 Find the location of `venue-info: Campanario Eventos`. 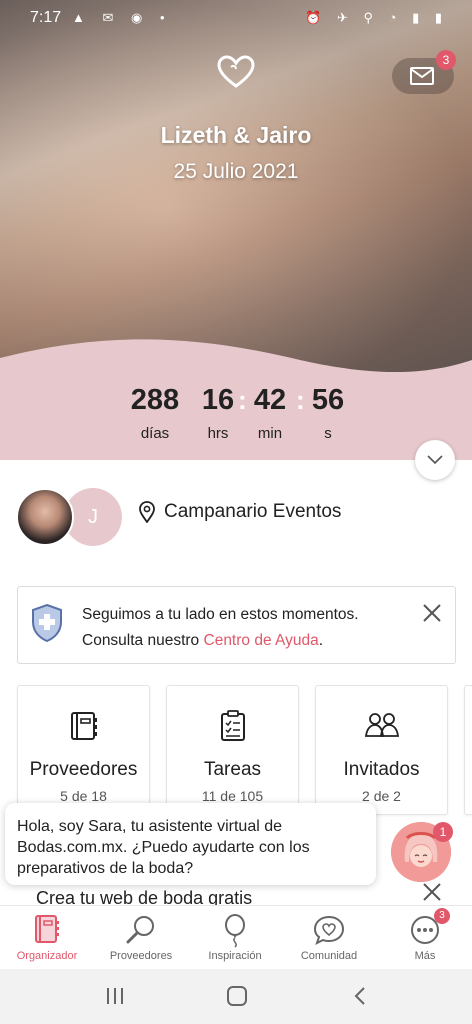

venue-info: Campanario Eventos is located at coordinates (239, 512).